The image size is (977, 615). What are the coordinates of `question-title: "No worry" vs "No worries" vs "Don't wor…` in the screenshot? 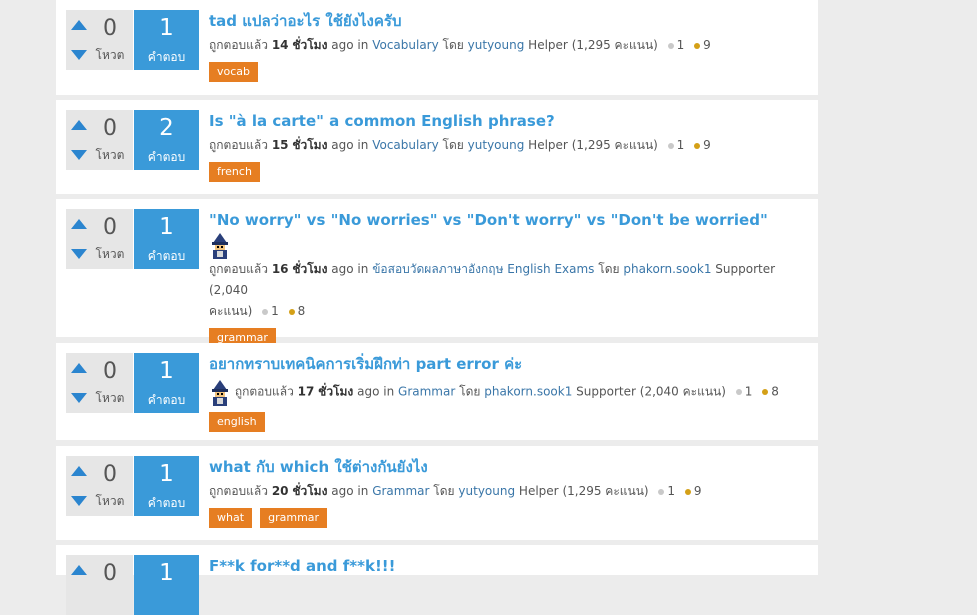 It's located at (499, 220).